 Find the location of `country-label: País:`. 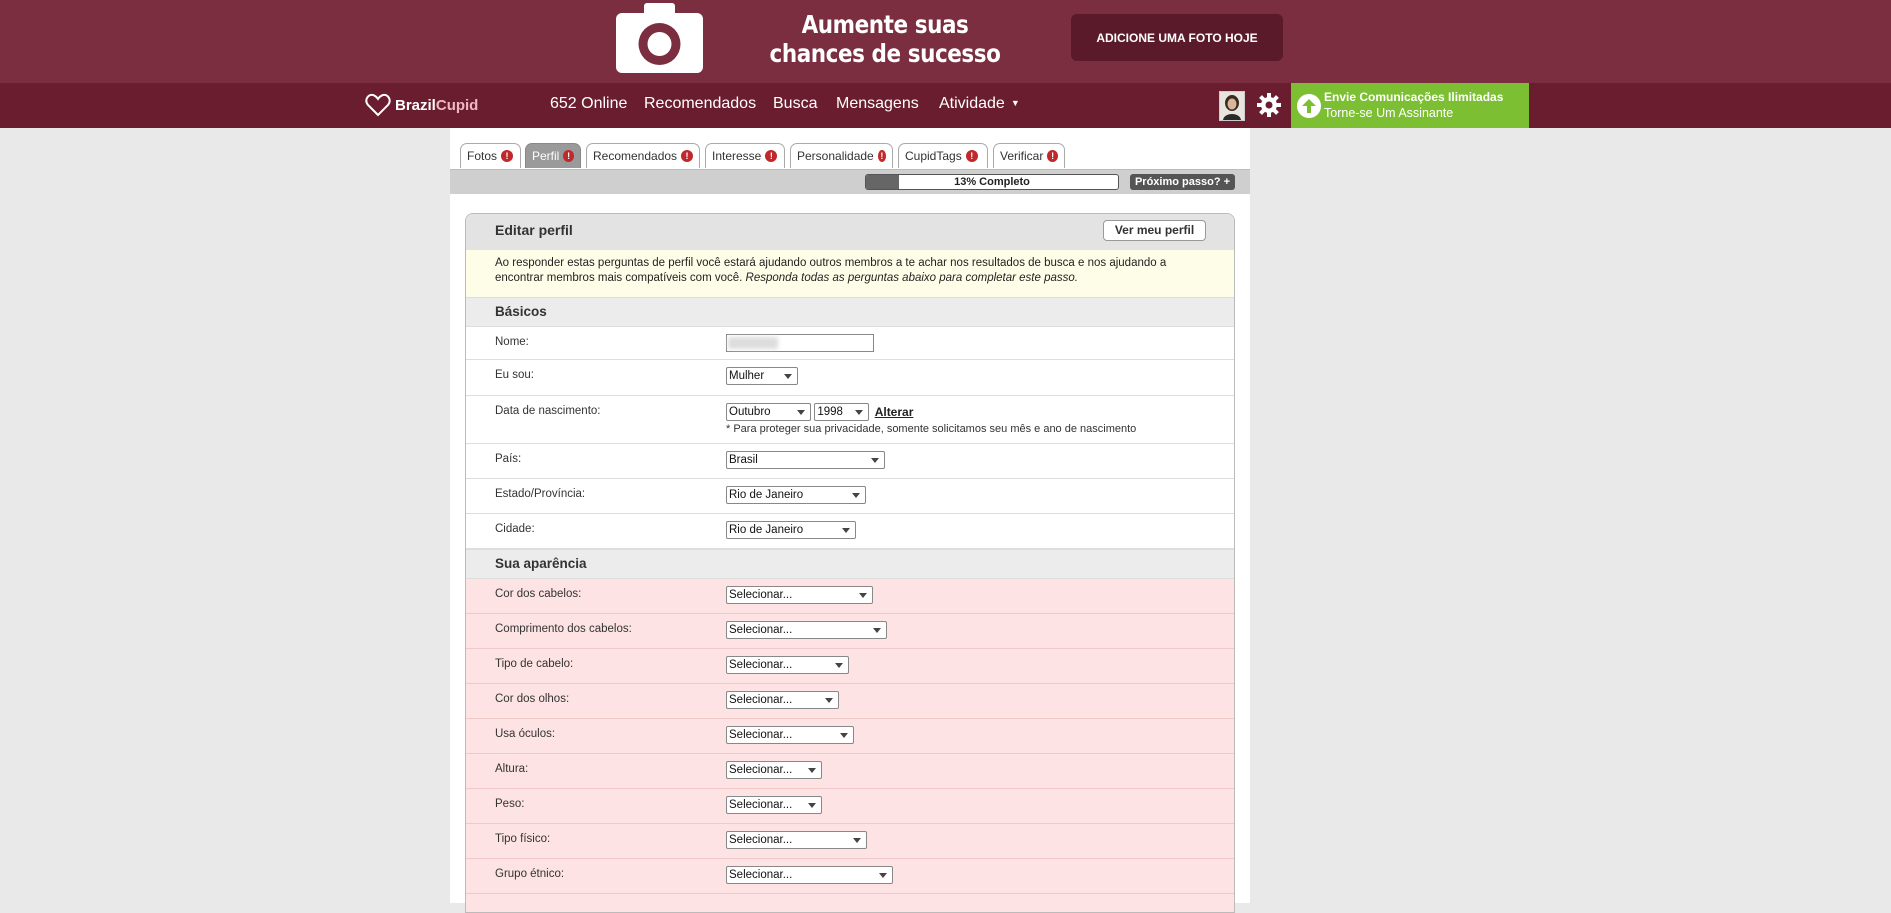

country-label: País: is located at coordinates (508, 459).